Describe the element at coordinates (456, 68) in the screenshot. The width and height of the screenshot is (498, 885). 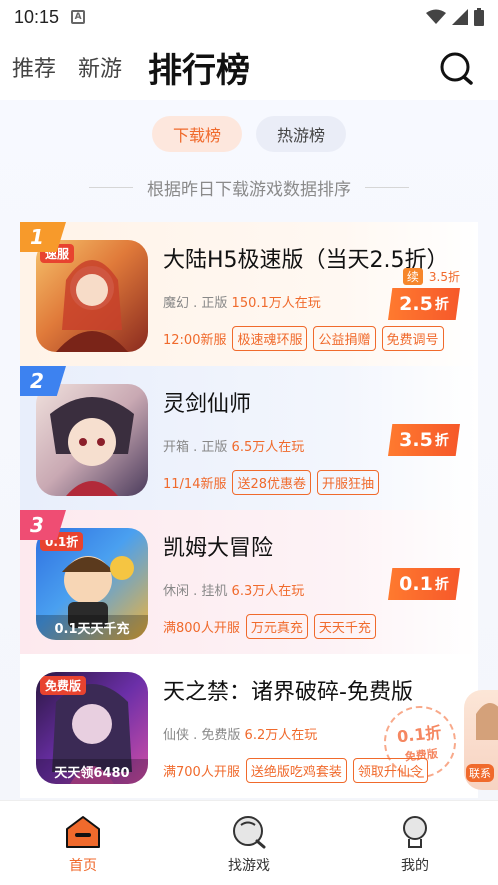
I see `search-icon` at that location.